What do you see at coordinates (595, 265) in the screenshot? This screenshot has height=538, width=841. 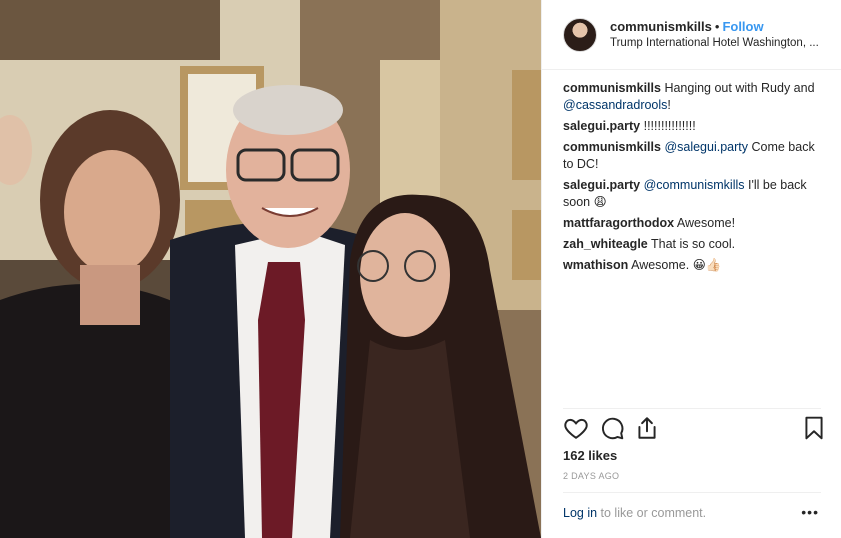 I see `comment-username: wmathison` at bounding box center [595, 265].